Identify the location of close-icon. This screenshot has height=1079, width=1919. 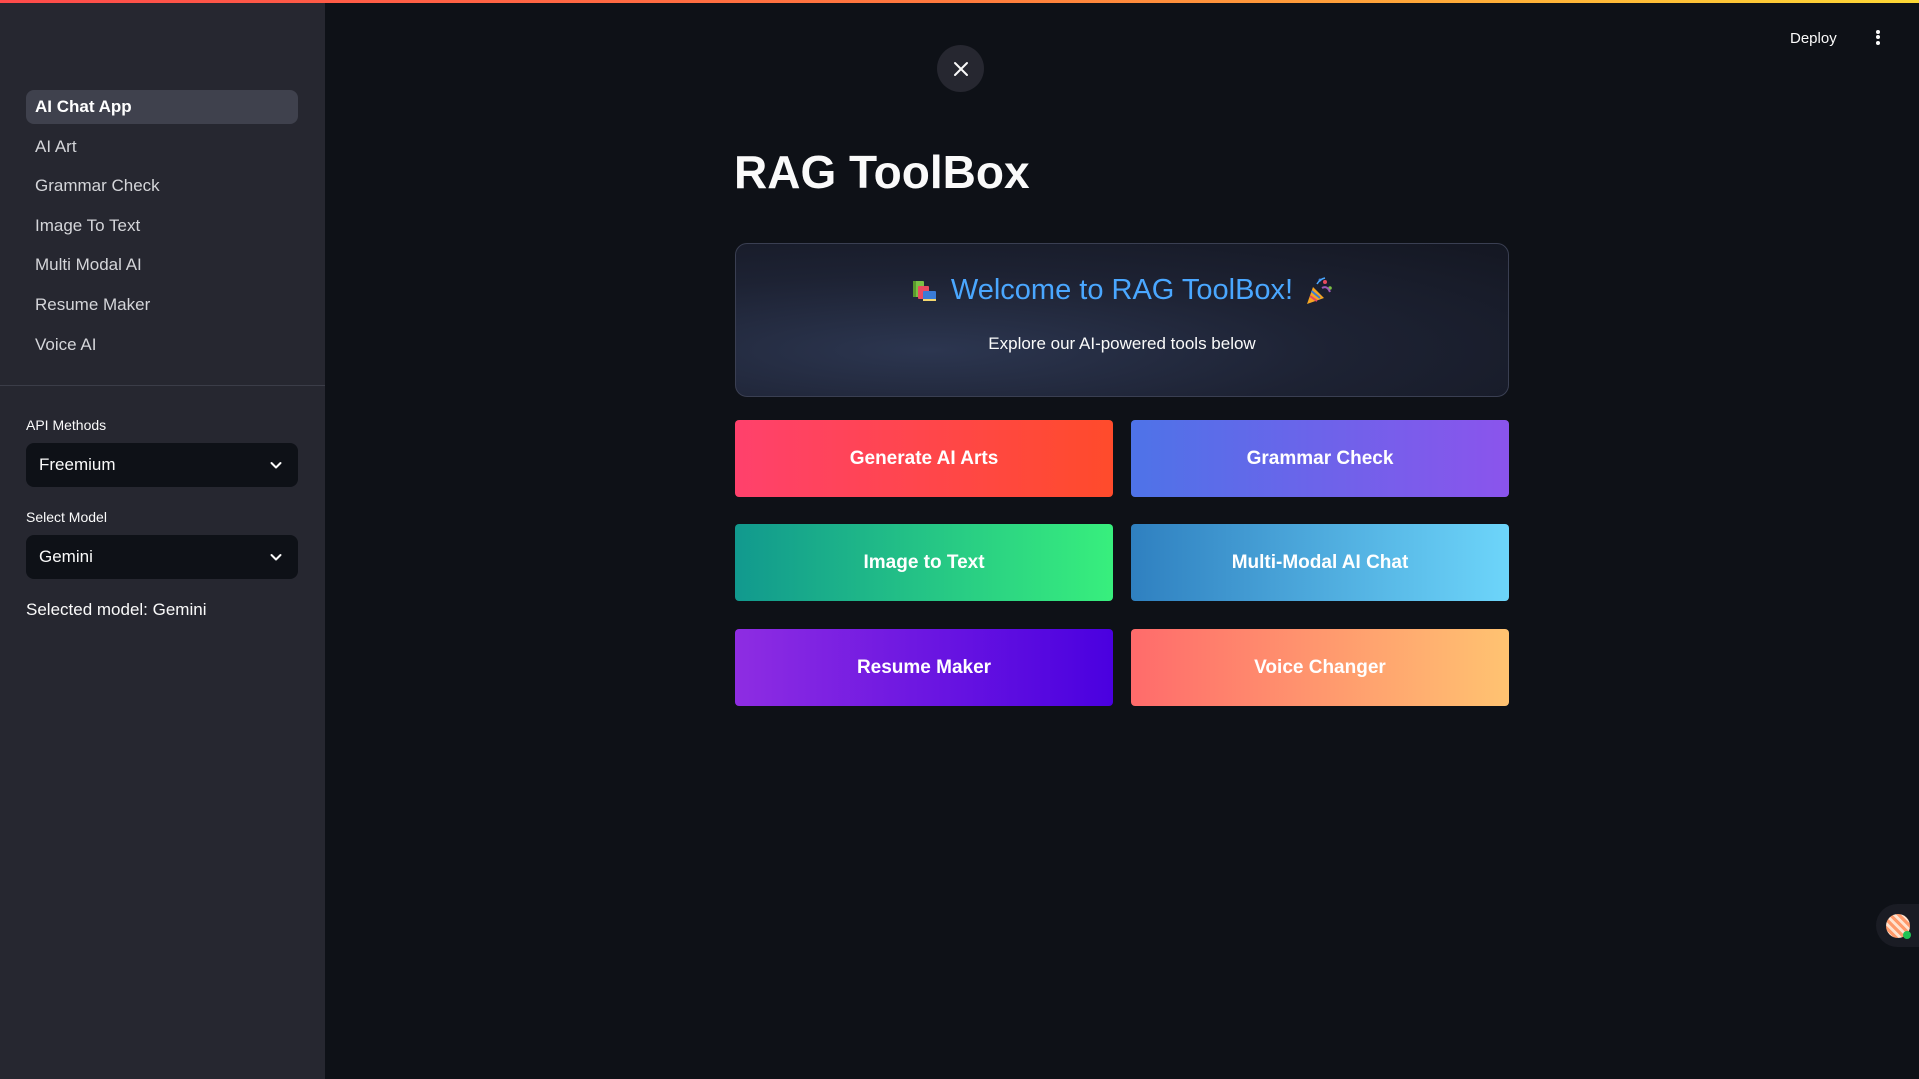
(960, 68).